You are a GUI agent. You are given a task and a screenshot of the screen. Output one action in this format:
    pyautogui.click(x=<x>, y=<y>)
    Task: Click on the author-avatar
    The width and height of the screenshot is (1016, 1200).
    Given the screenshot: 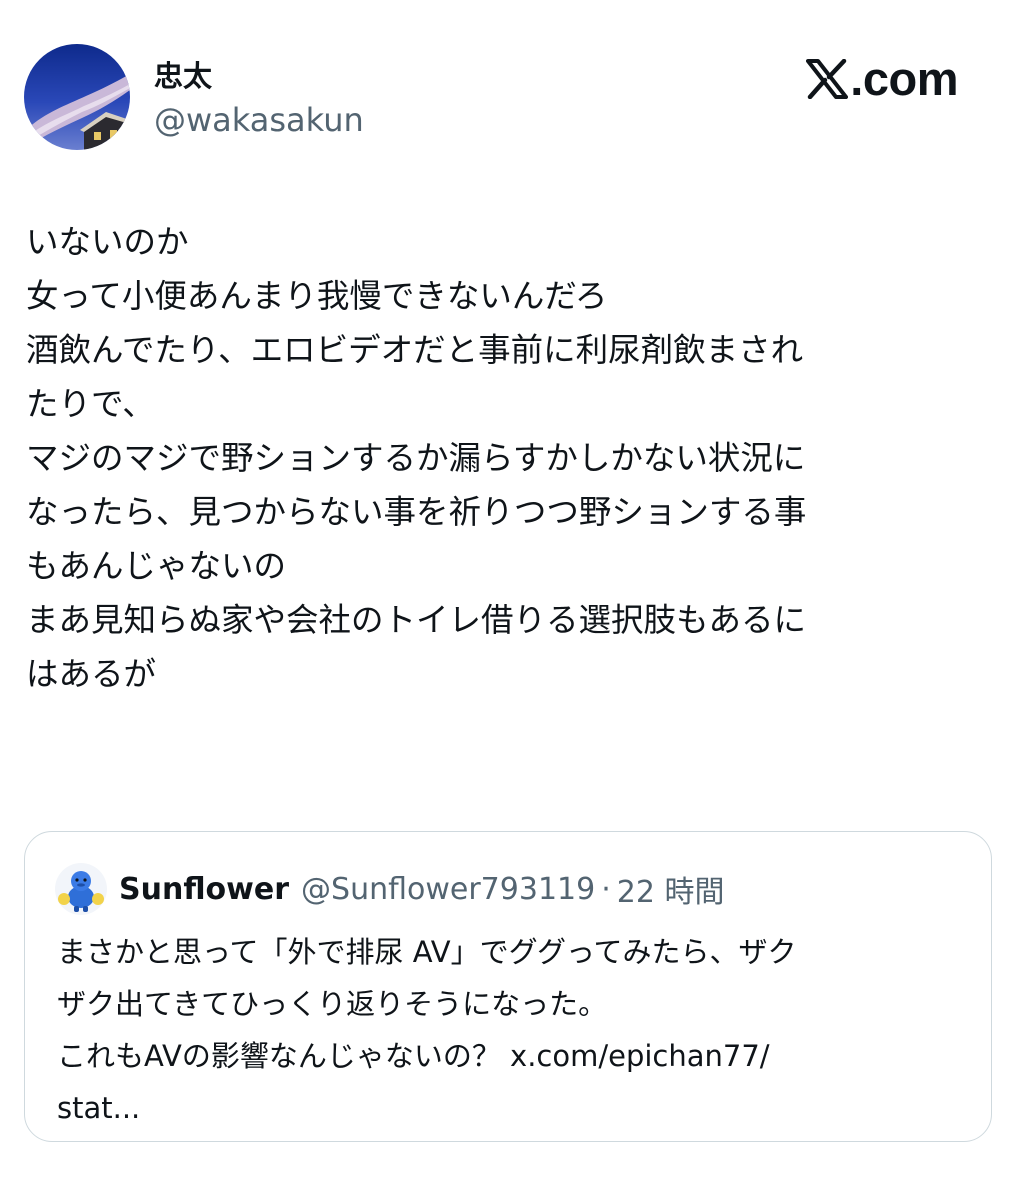 What is the action you would take?
    pyautogui.click(x=77, y=97)
    